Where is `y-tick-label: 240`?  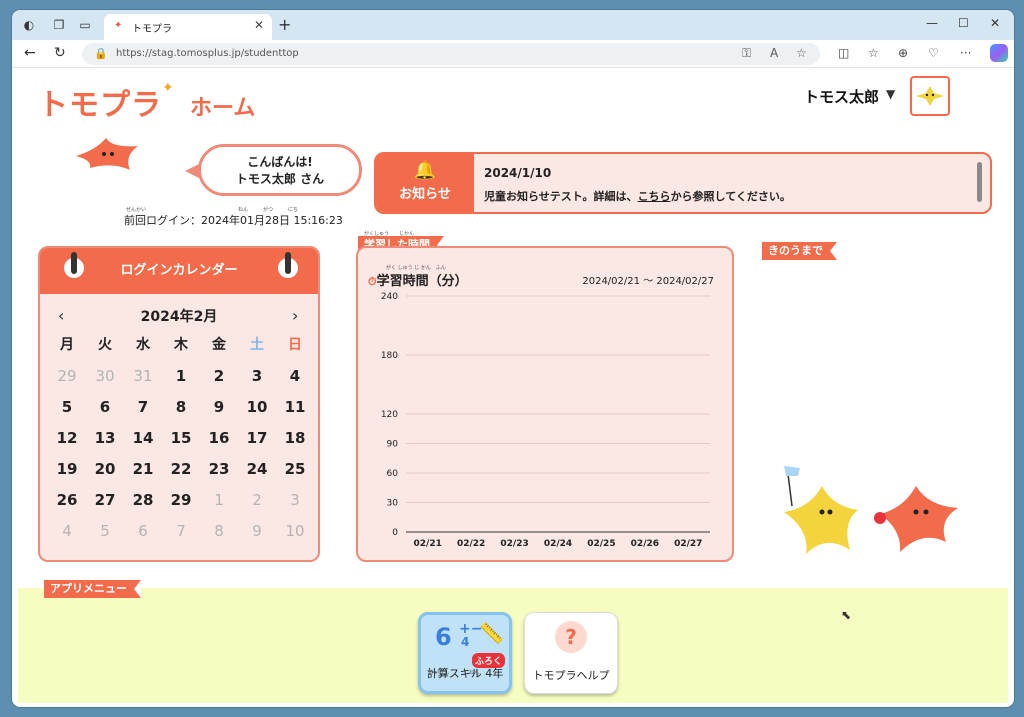 y-tick-label: 240 is located at coordinates (389, 297).